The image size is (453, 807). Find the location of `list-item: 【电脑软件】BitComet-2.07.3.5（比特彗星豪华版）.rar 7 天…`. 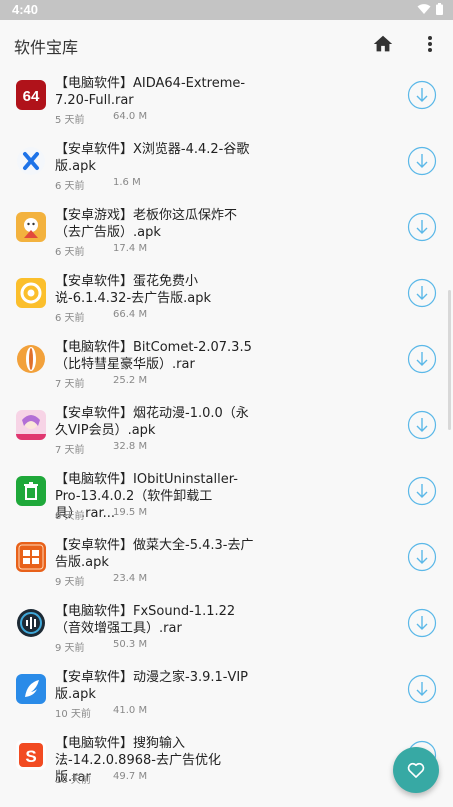

list-item: 【电脑软件】BitComet-2.07.3.5（比特彗星豪华版）.rar 7 天… is located at coordinates (226, 369).